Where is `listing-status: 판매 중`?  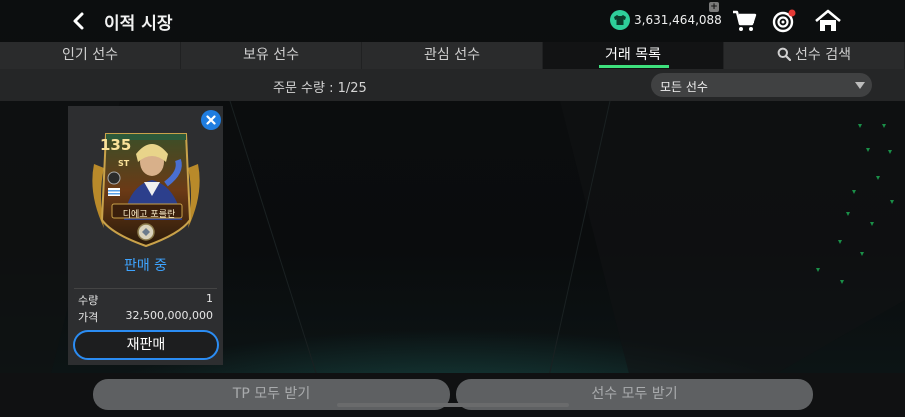
listing-status: 판매 중 is located at coordinates (145, 266).